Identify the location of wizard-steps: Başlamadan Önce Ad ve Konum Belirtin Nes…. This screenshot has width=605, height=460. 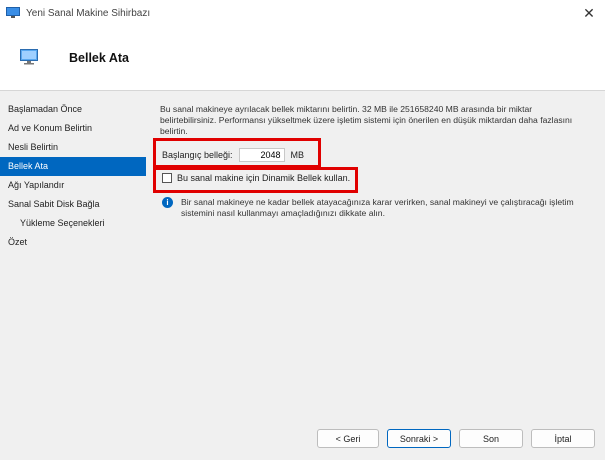
(73, 176).